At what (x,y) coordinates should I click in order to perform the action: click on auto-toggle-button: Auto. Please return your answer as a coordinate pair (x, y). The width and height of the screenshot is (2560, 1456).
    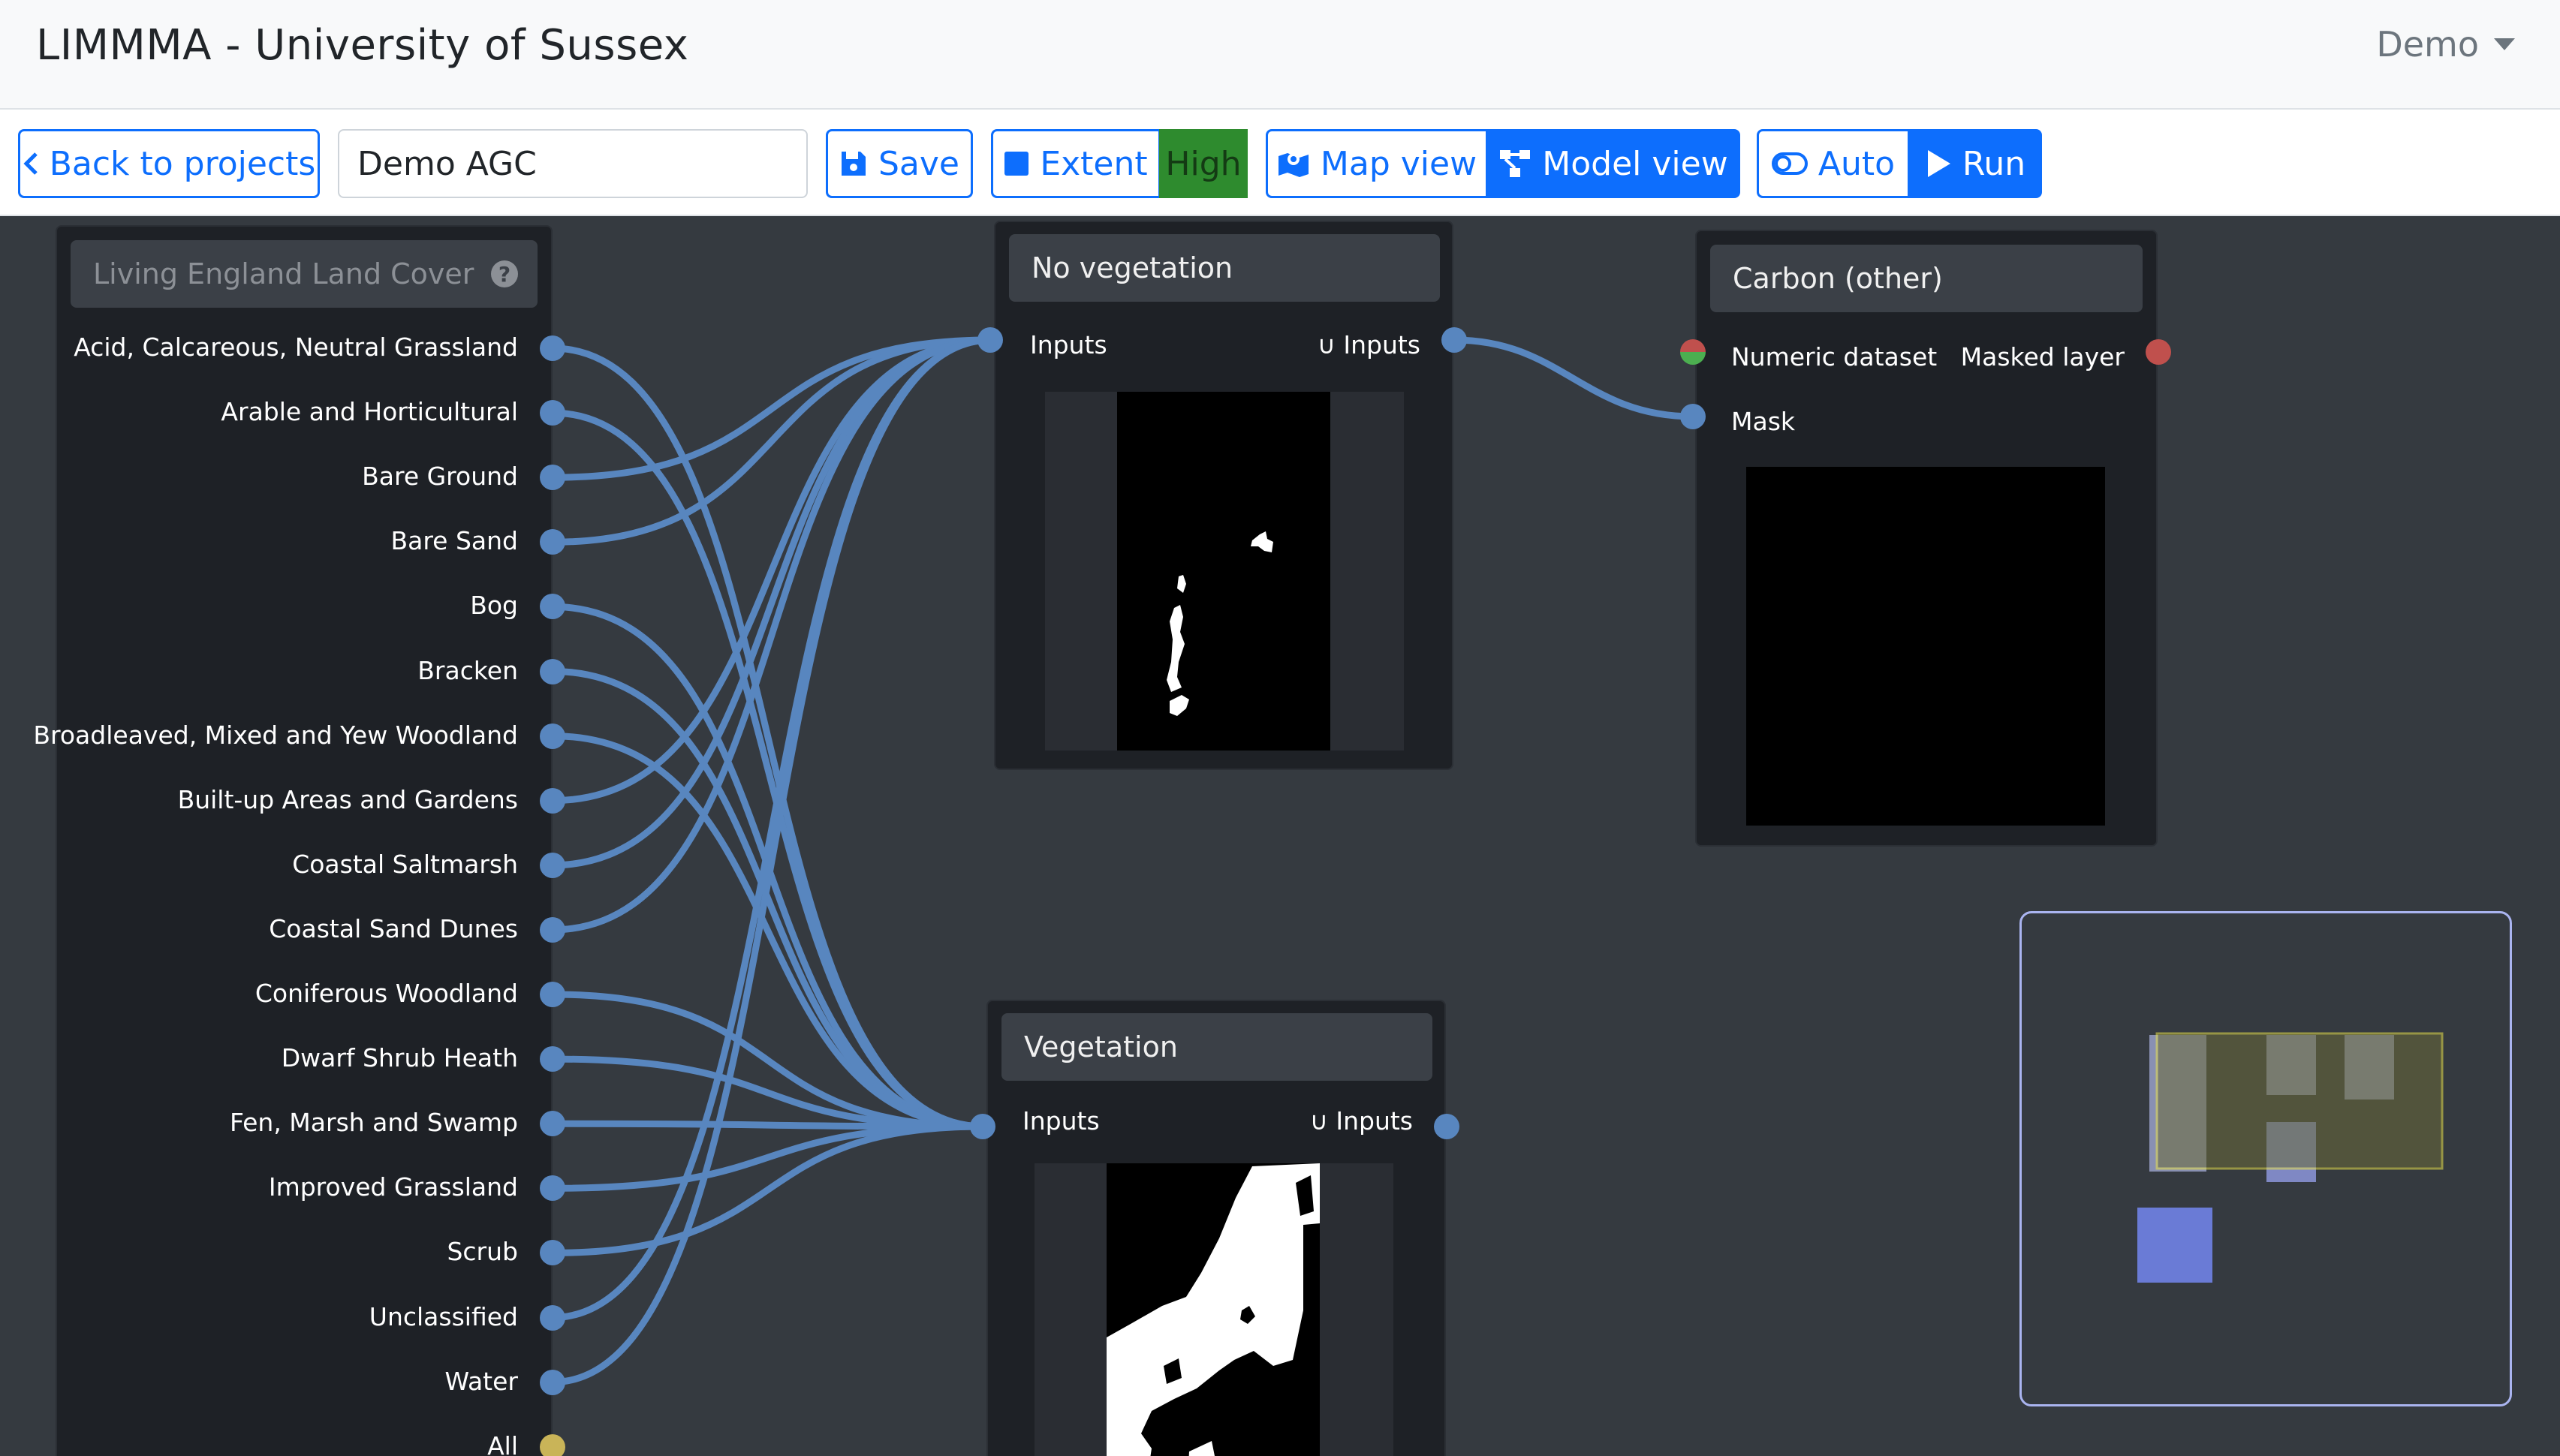
    Looking at the image, I should click on (1833, 163).